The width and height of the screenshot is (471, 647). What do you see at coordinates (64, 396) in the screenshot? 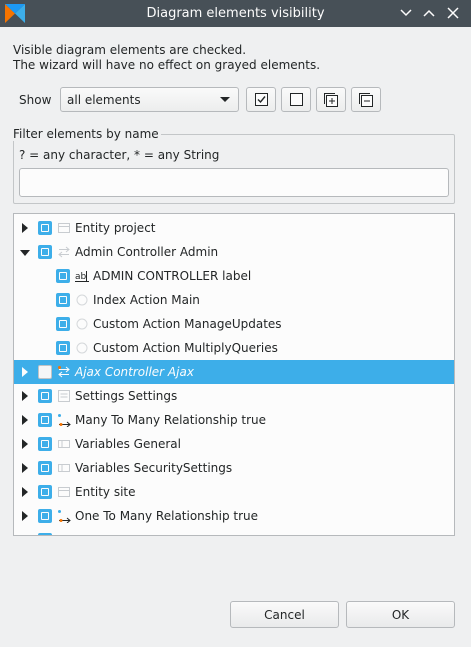
I see `settings-icon` at bounding box center [64, 396].